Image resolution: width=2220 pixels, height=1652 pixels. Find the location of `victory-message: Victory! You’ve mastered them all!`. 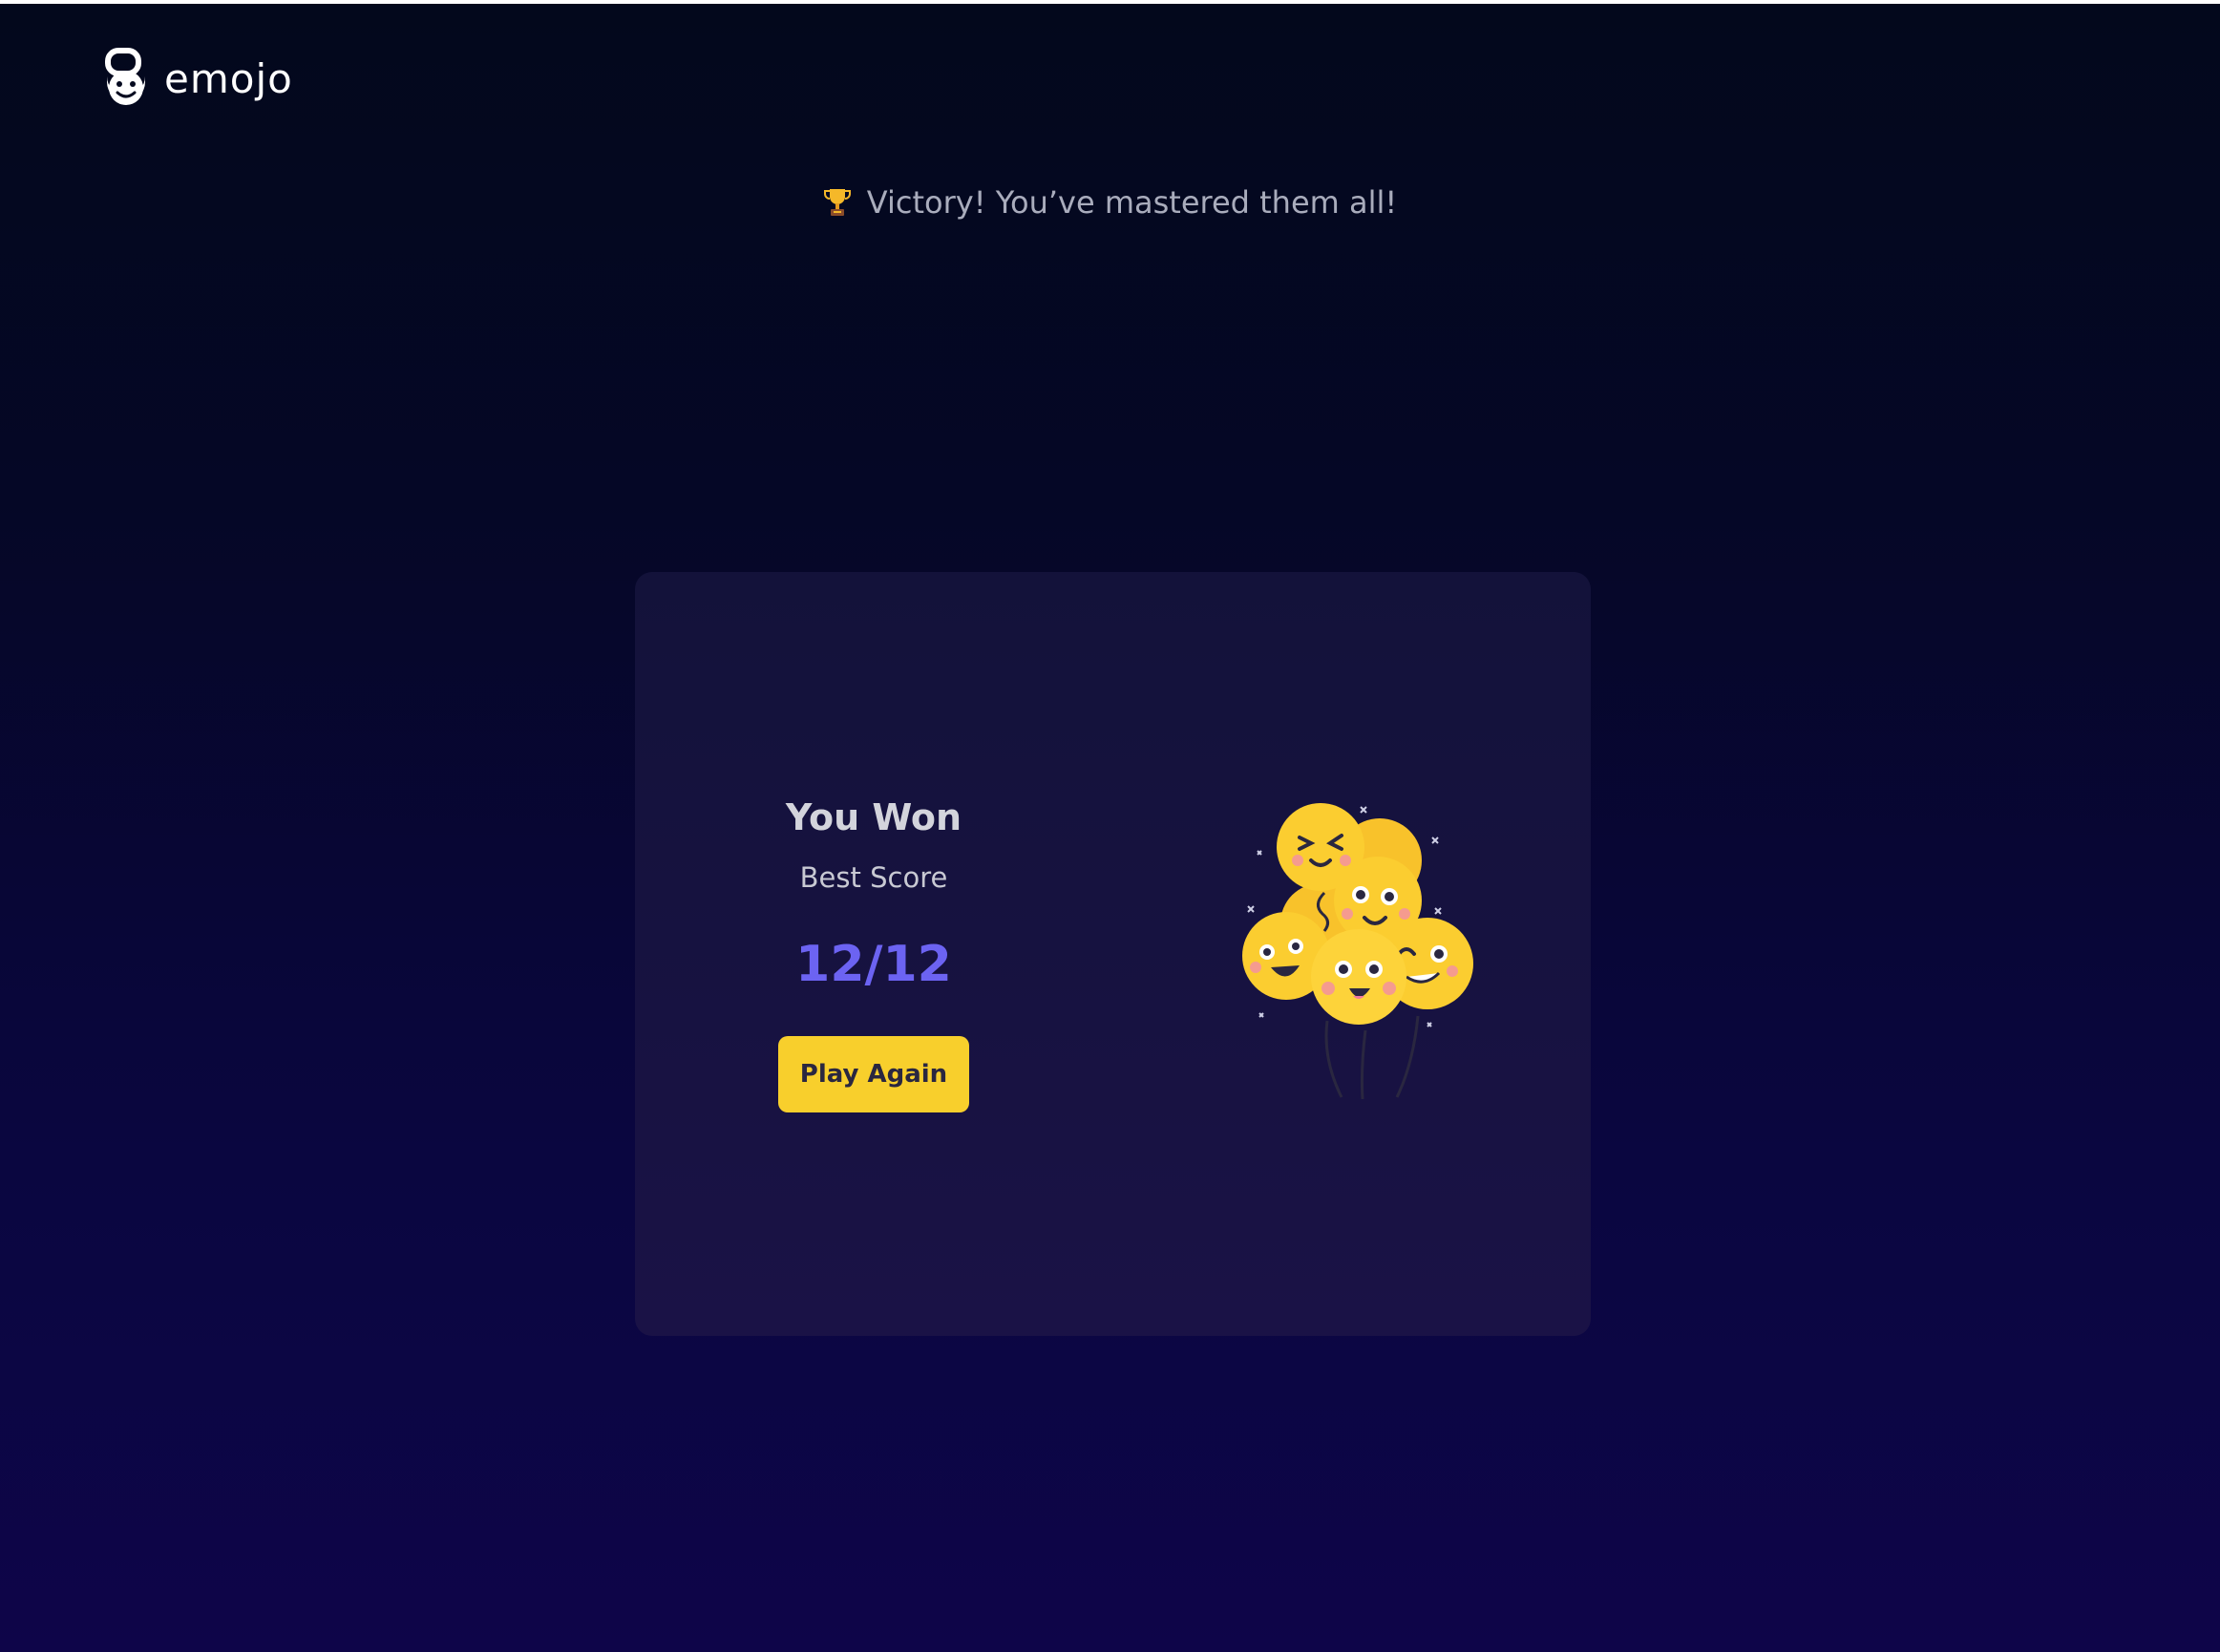

victory-message: Victory! You’ve mastered them all! is located at coordinates (1132, 202).